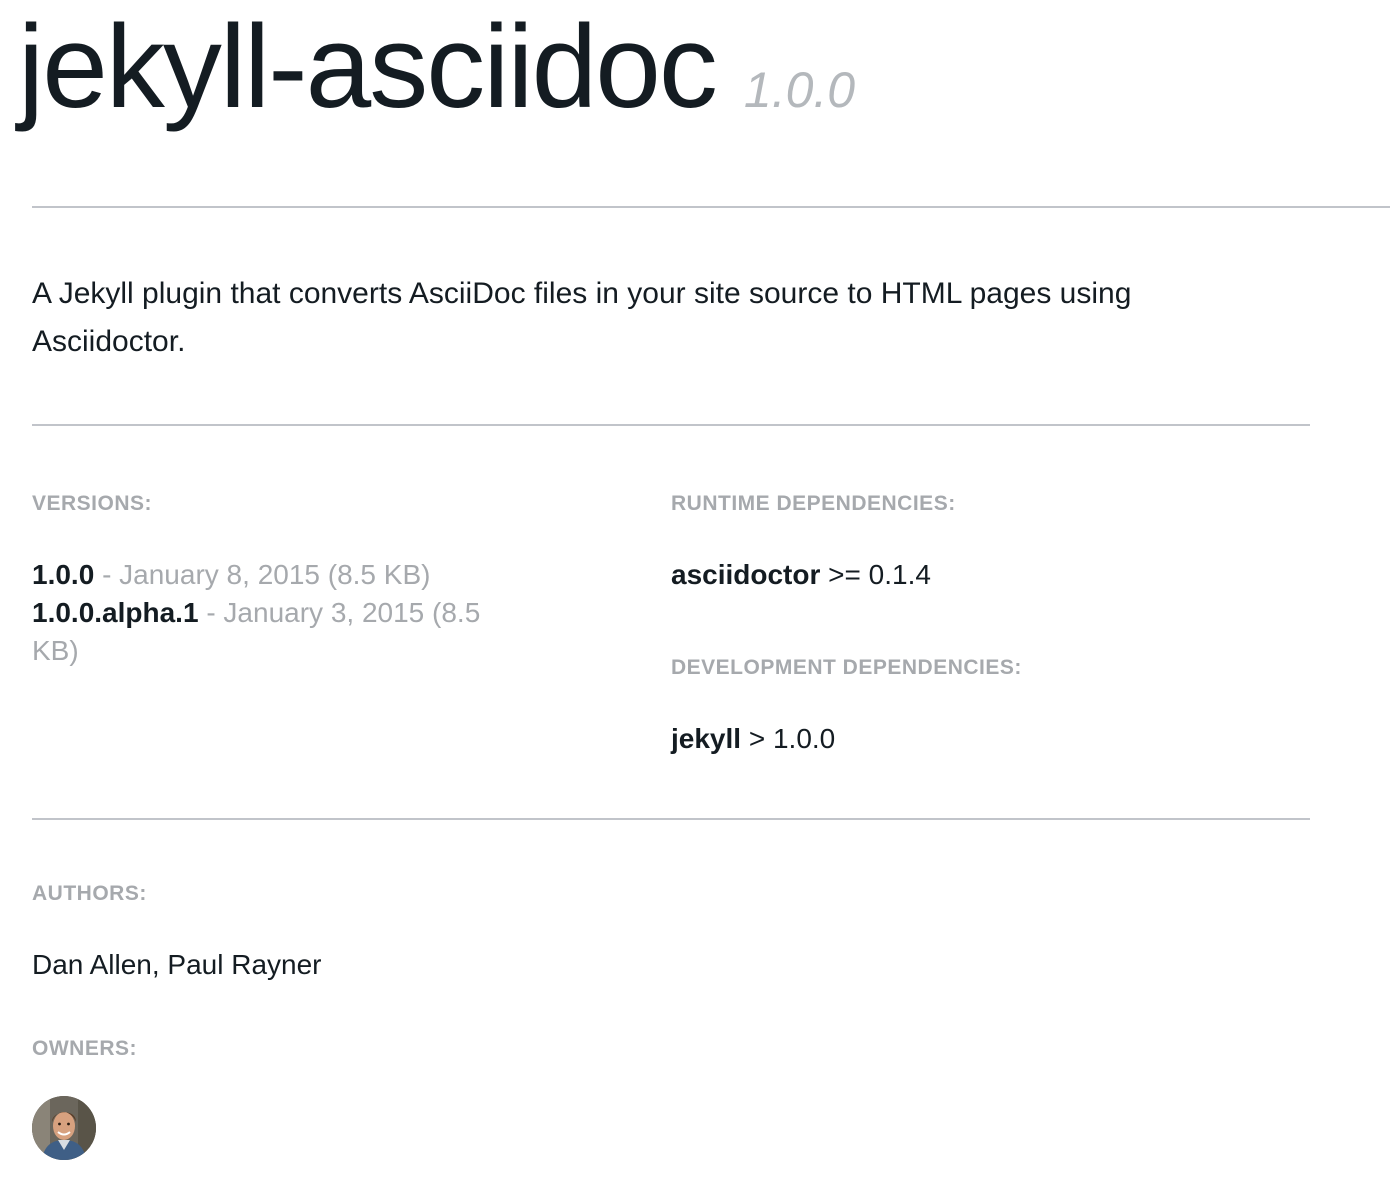 This screenshot has height=1182, width=1390. I want to click on dependency-link: asciidoctor, so click(745, 574).